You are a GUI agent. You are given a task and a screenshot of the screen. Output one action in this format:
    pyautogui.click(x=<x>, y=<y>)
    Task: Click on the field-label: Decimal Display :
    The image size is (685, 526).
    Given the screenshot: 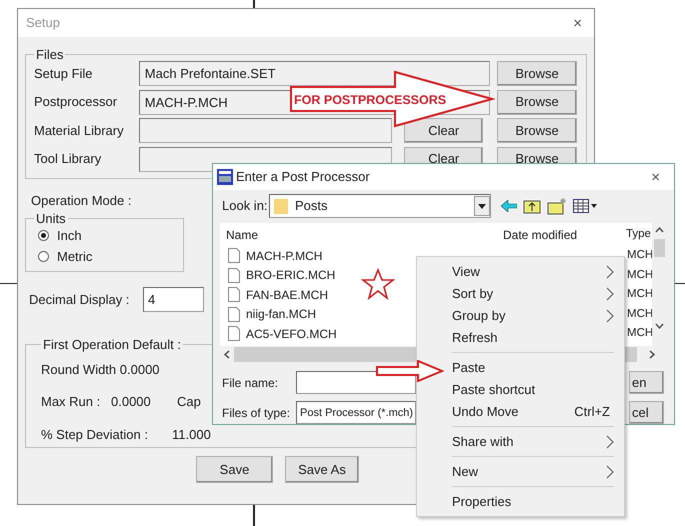 What is the action you would take?
    pyautogui.click(x=79, y=299)
    